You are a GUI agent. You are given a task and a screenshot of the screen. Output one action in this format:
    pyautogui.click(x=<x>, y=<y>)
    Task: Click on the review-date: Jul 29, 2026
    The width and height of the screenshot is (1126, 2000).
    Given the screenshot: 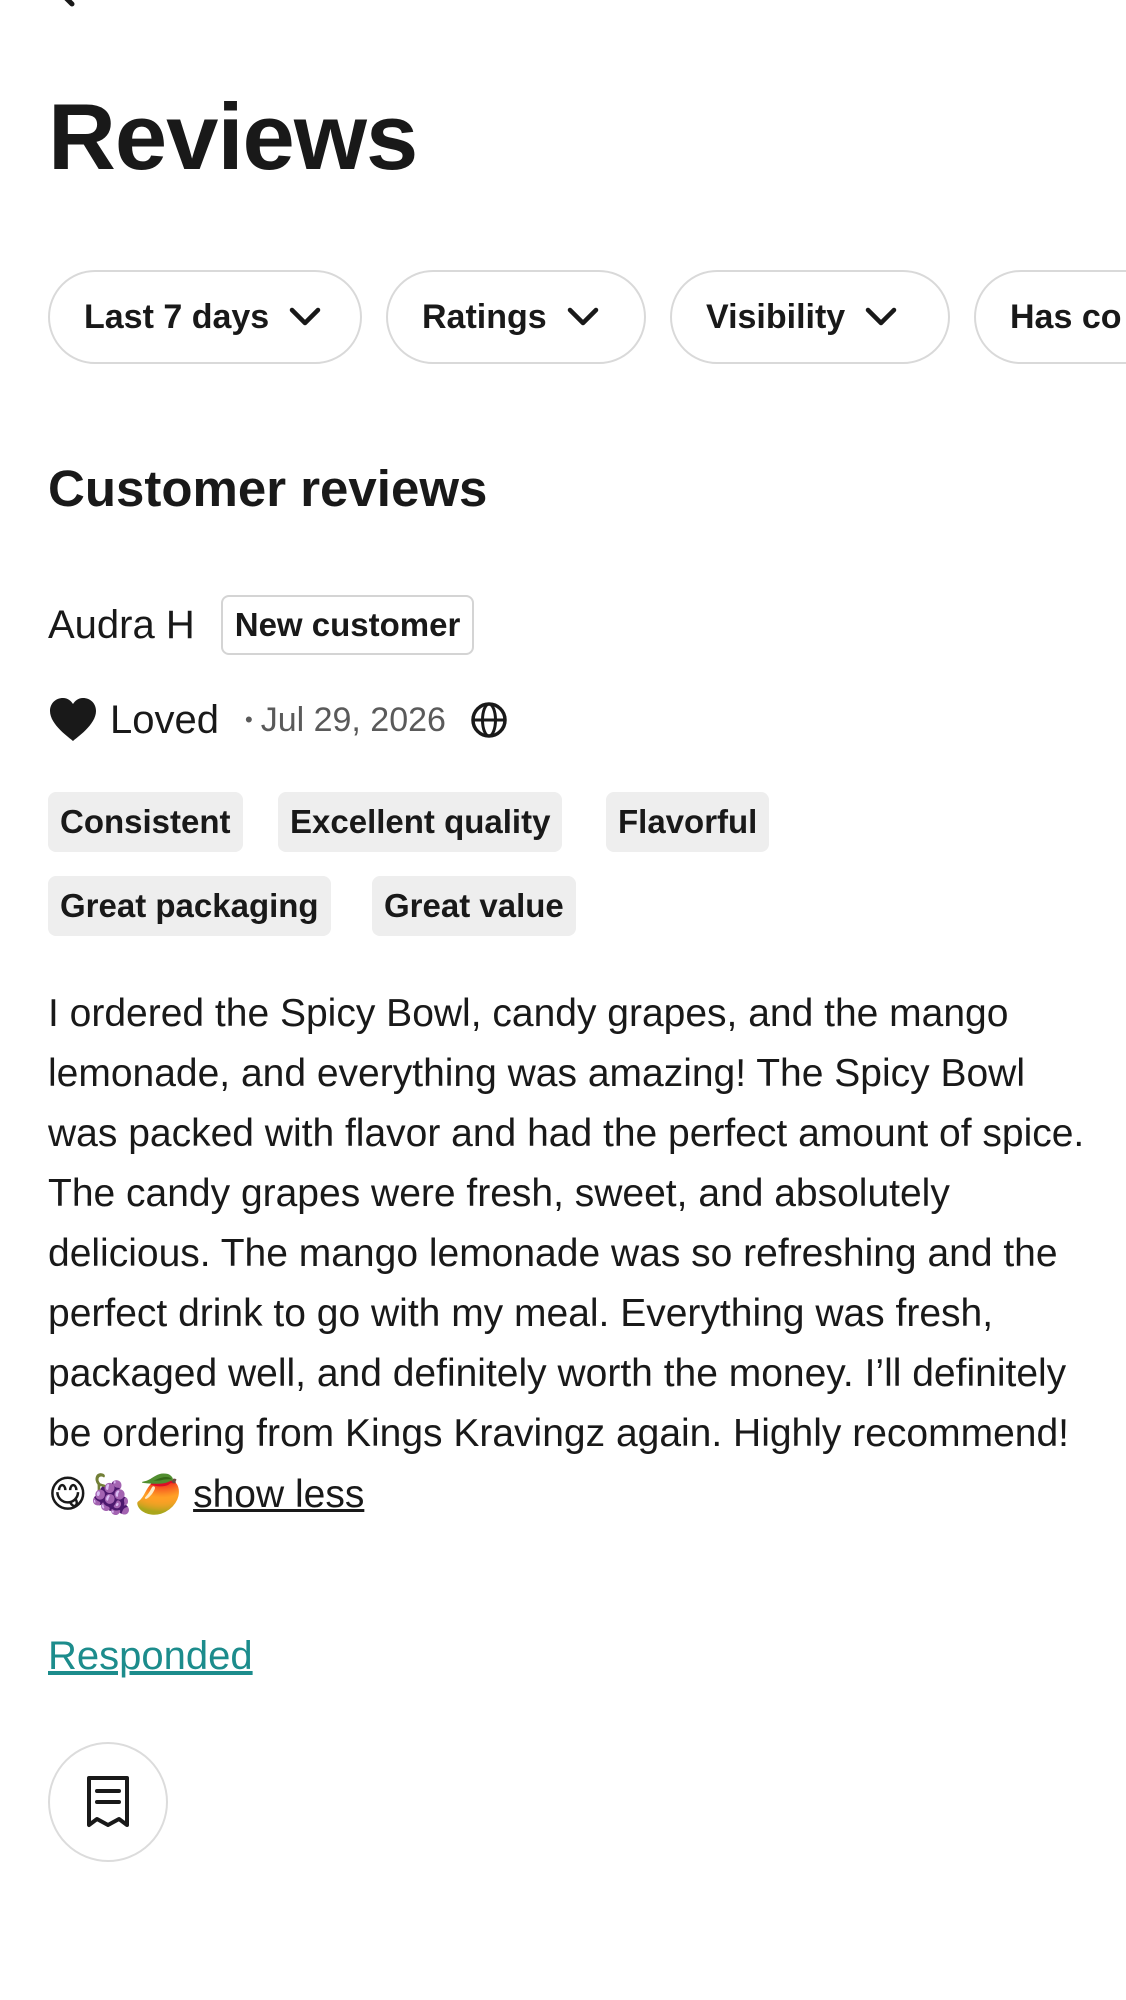 What is the action you would take?
    pyautogui.click(x=353, y=719)
    